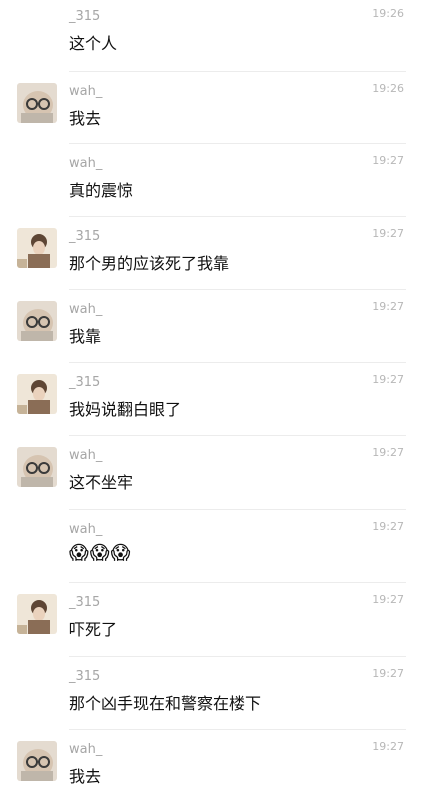 This screenshot has height=800, width=424. What do you see at coordinates (100, 553) in the screenshot?
I see `scream-emoji-message: 😱😱😱` at bounding box center [100, 553].